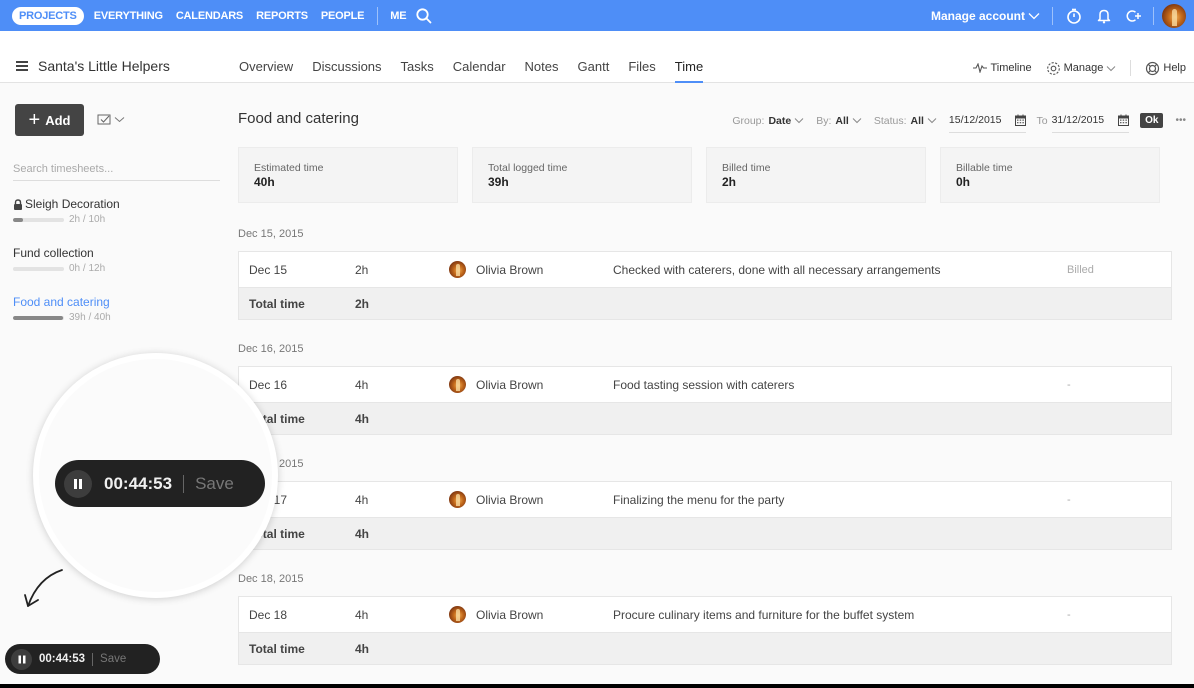 The height and width of the screenshot is (688, 1194). What do you see at coordinates (1180, 120) in the screenshot?
I see `more-options-icon: •••` at bounding box center [1180, 120].